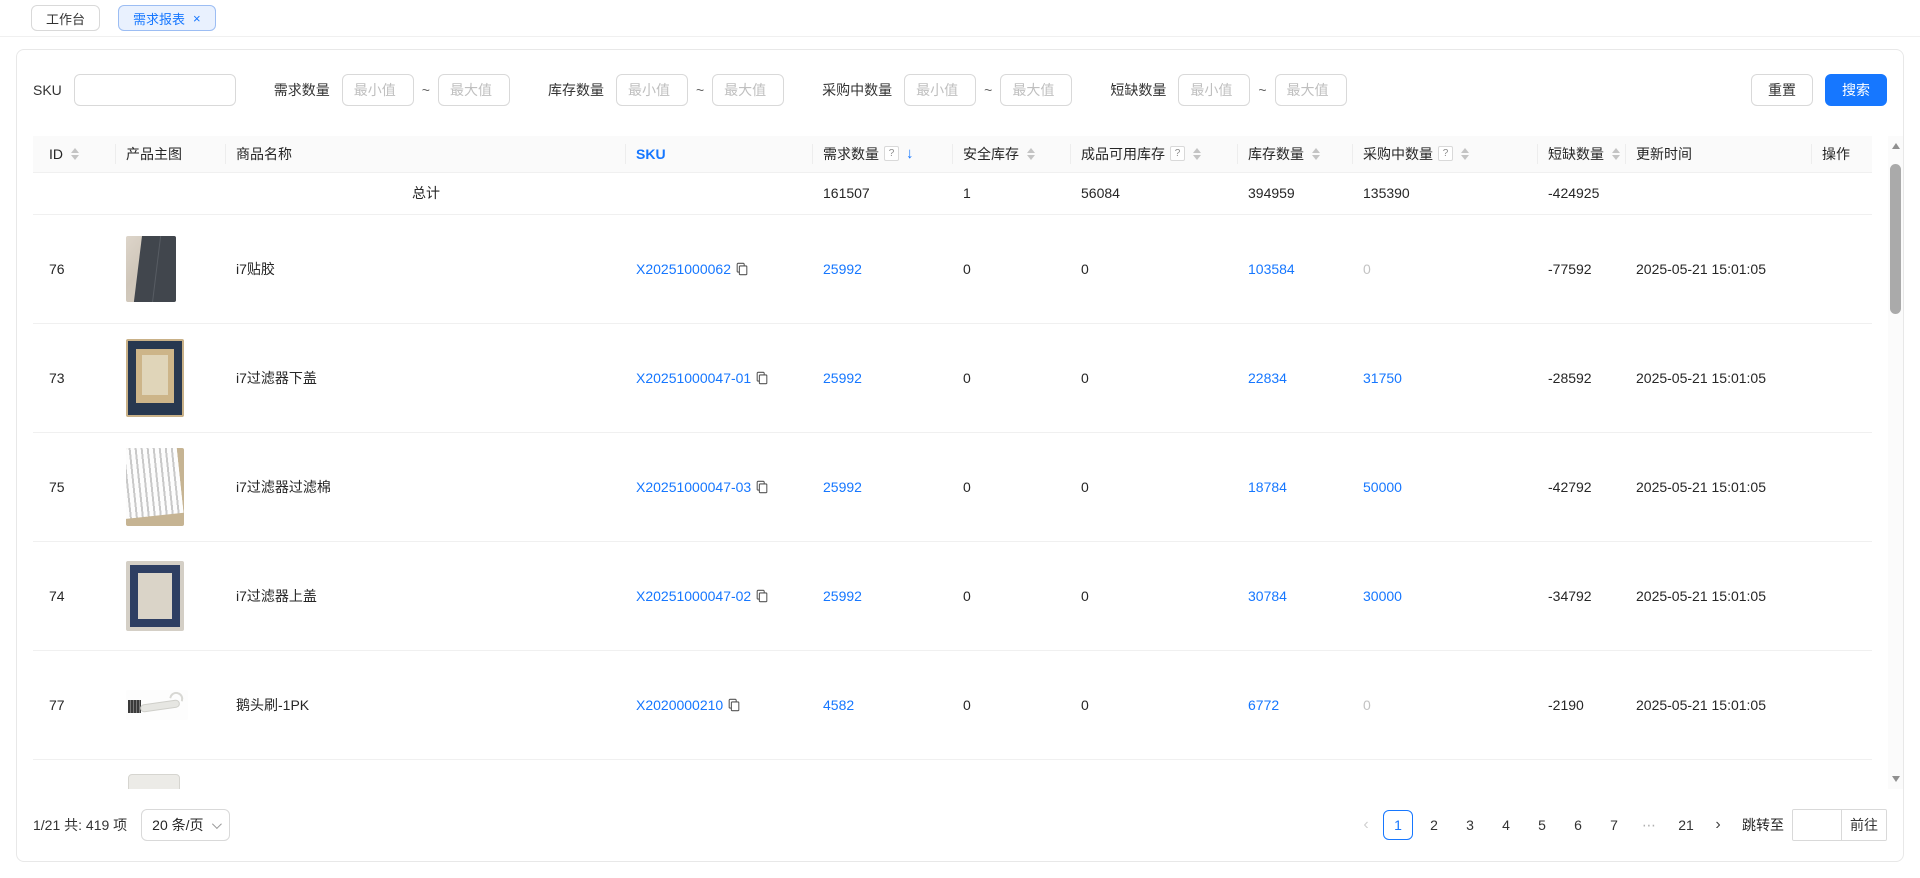 Image resolution: width=1920 pixels, height=878 pixels. Describe the element at coordinates (1856, 90) in the screenshot. I see `search-button: 搜索` at that location.